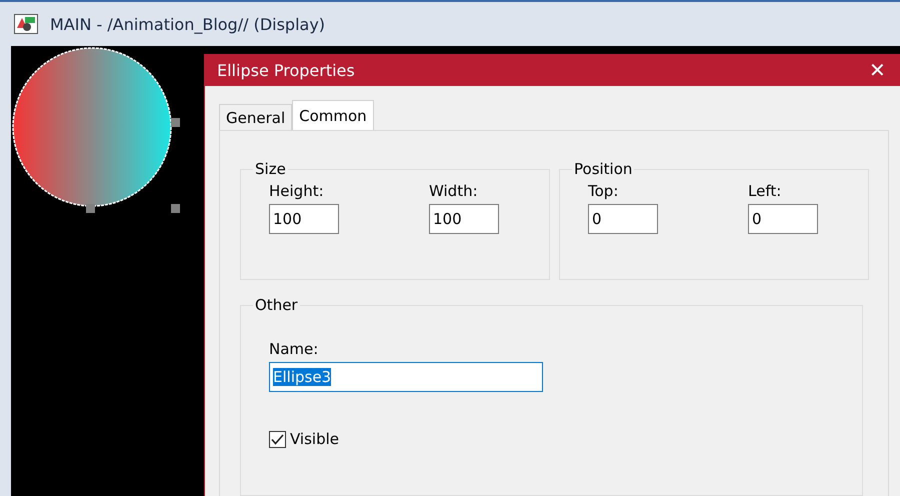 The width and height of the screenshot is (900, 496). Describe the element at coordinates (188, 24) in the screenshot. I see `window-title: MAIN - /Animation_Blog// (Display)` at that location.